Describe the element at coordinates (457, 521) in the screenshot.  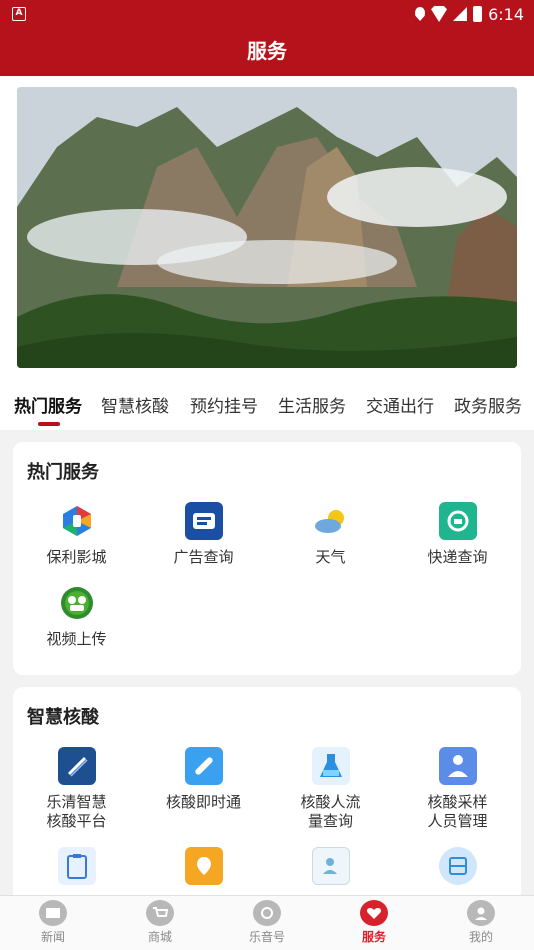
I see `express-query-icon` at that location.